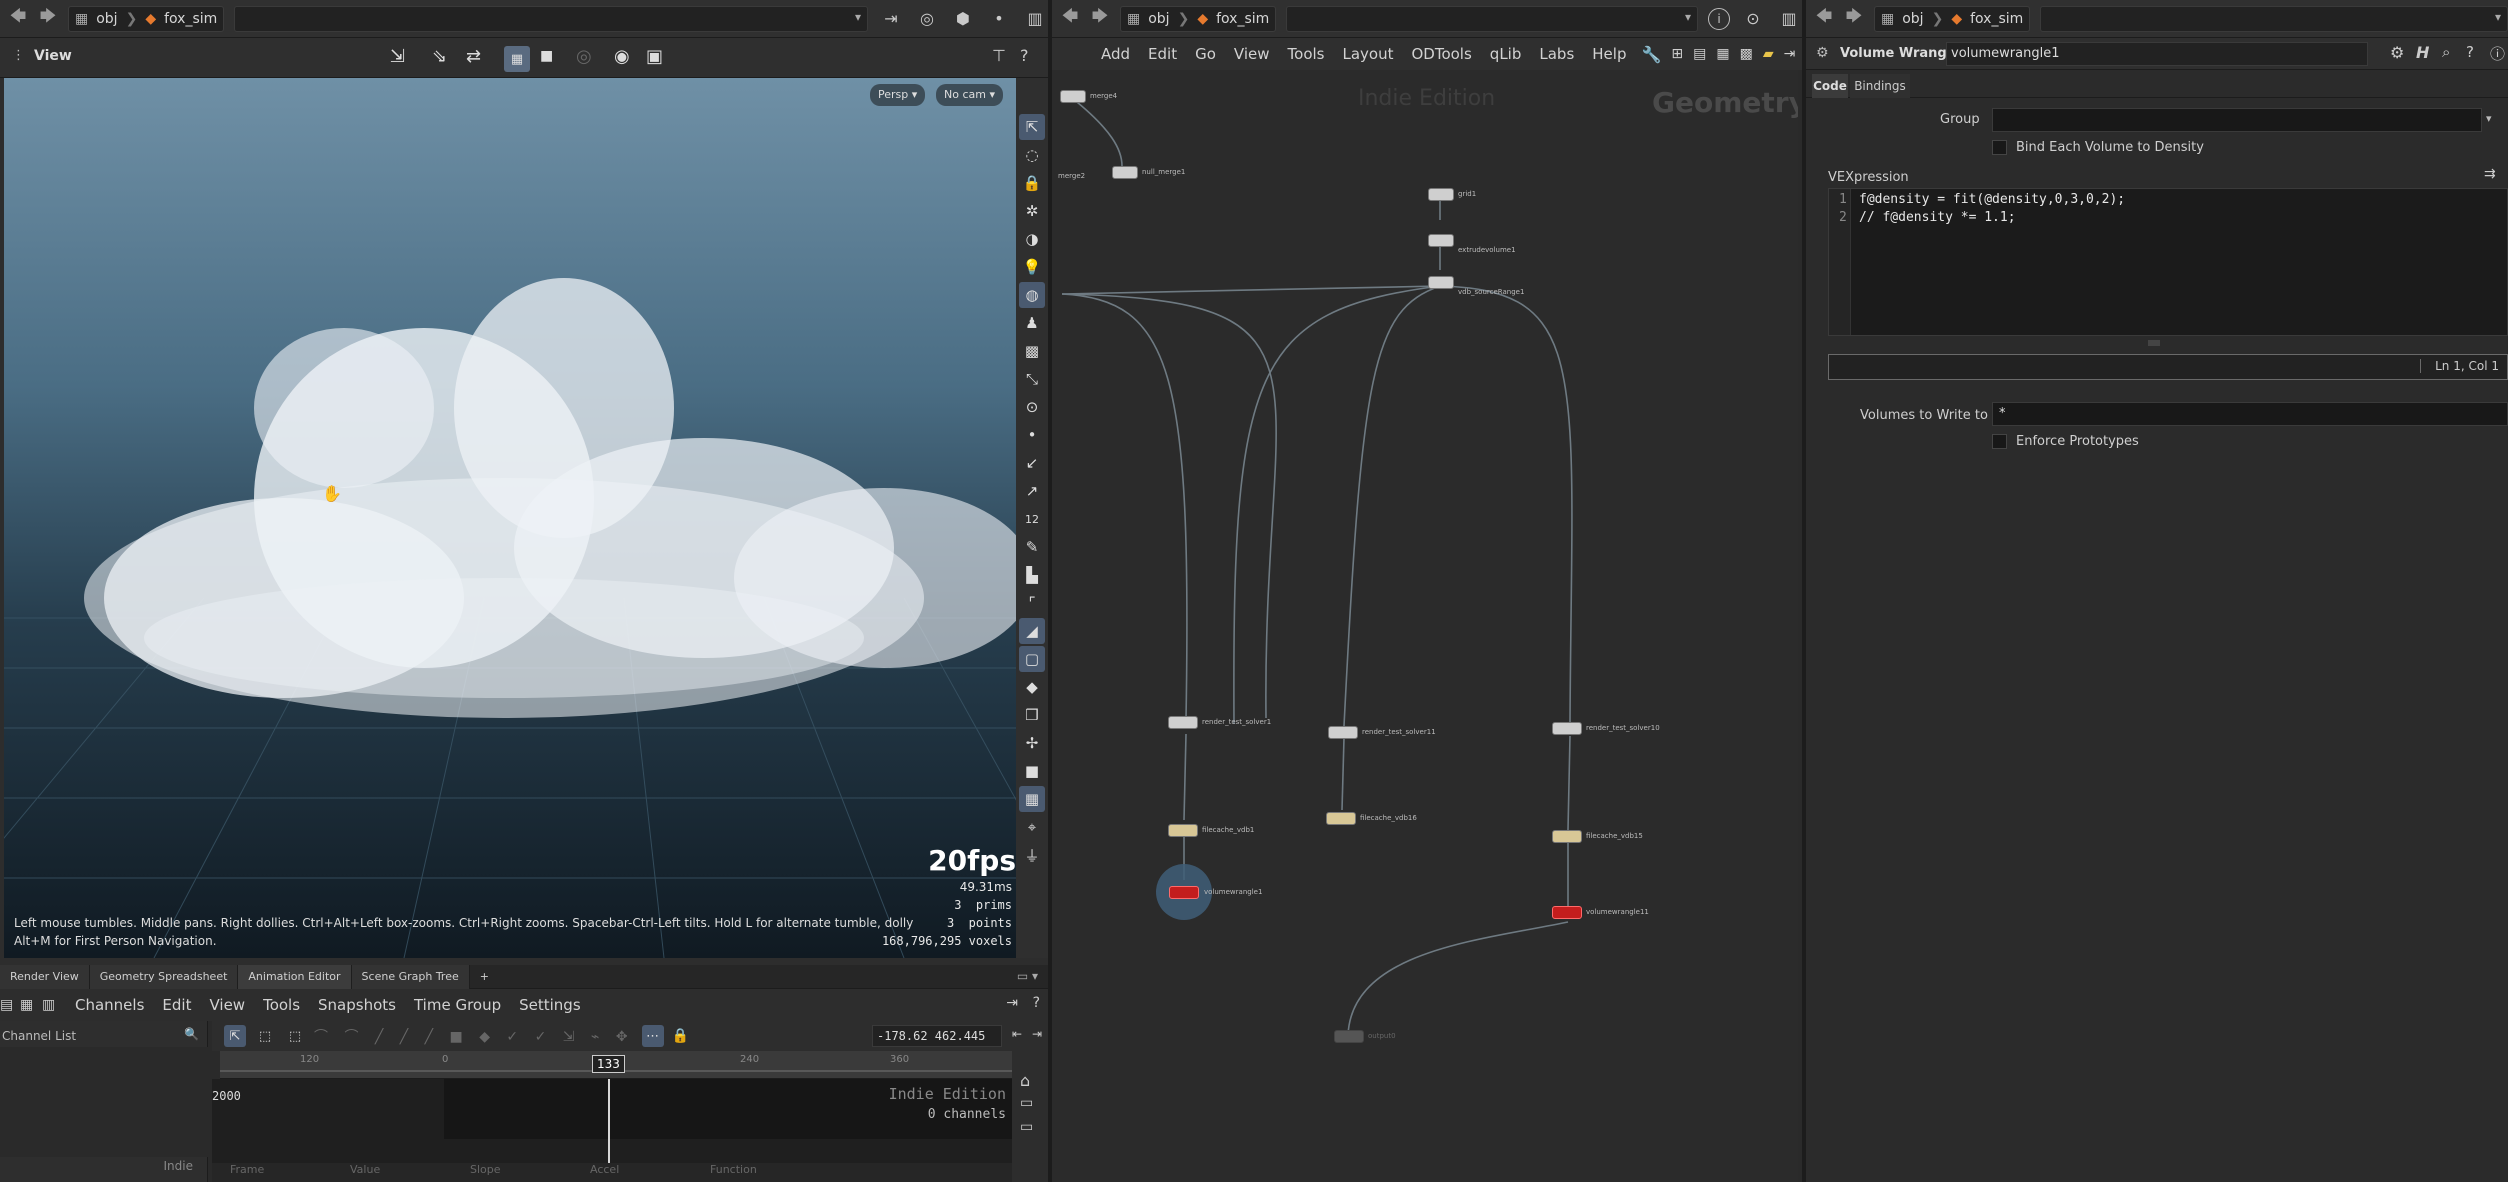 The height and width of the screenshot is (1182, 2508). Describe the element at coordinates (1032, 155) in the screenshot. I see `ghost-icon: ◌` at that location.